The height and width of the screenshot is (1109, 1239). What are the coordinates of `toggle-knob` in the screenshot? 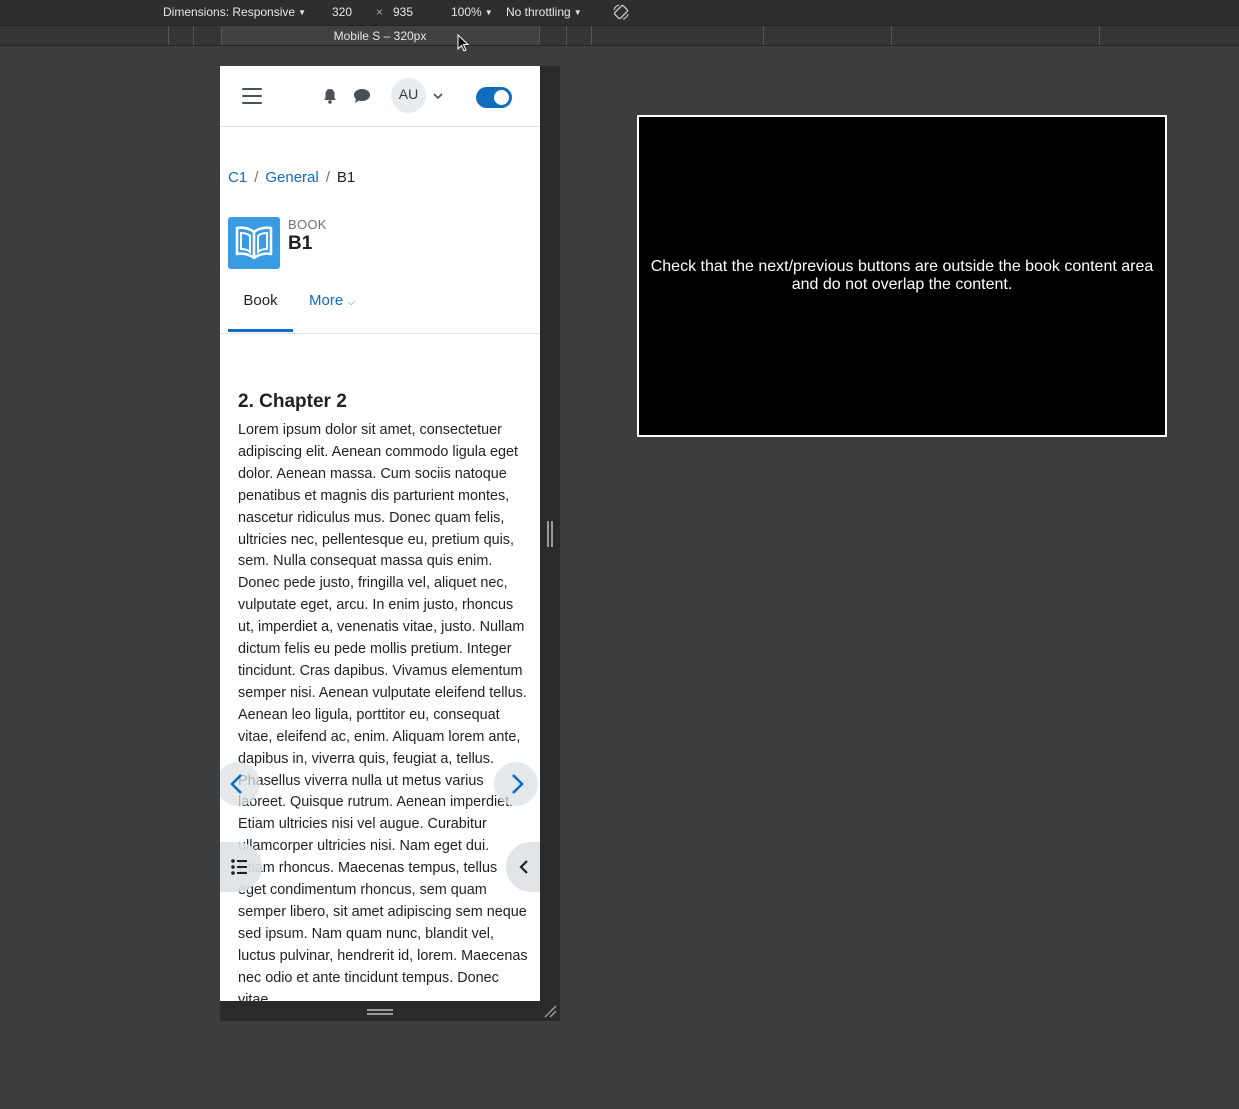 It's located at (501, 97).